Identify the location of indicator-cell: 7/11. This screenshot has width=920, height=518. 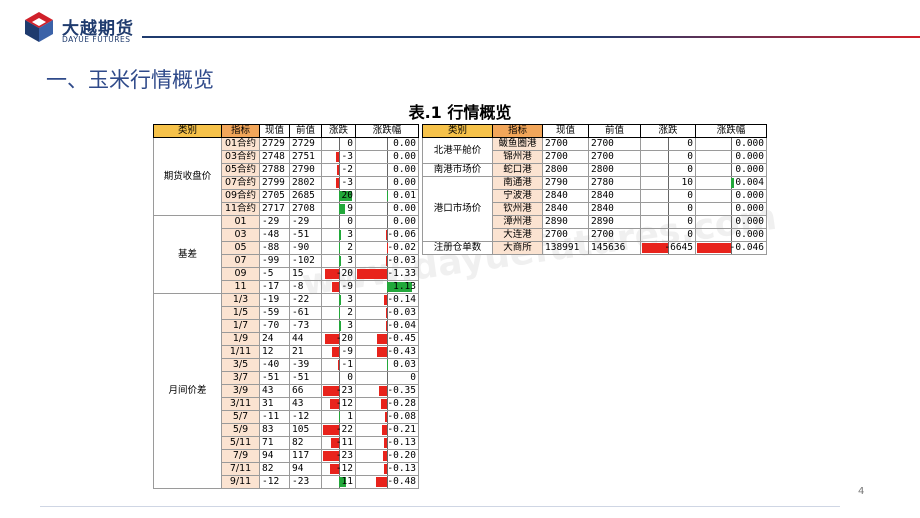
(240, 469).